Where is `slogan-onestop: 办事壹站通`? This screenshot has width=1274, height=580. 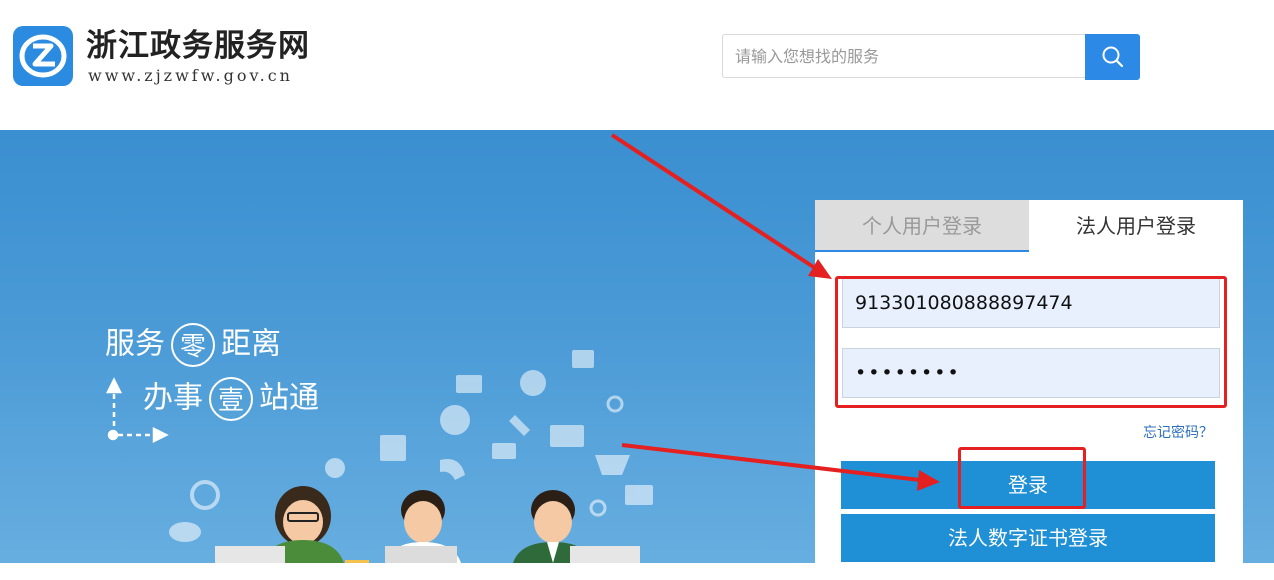 slogan-onestop: 办事壹站通 is located at coordinates (231, 399).